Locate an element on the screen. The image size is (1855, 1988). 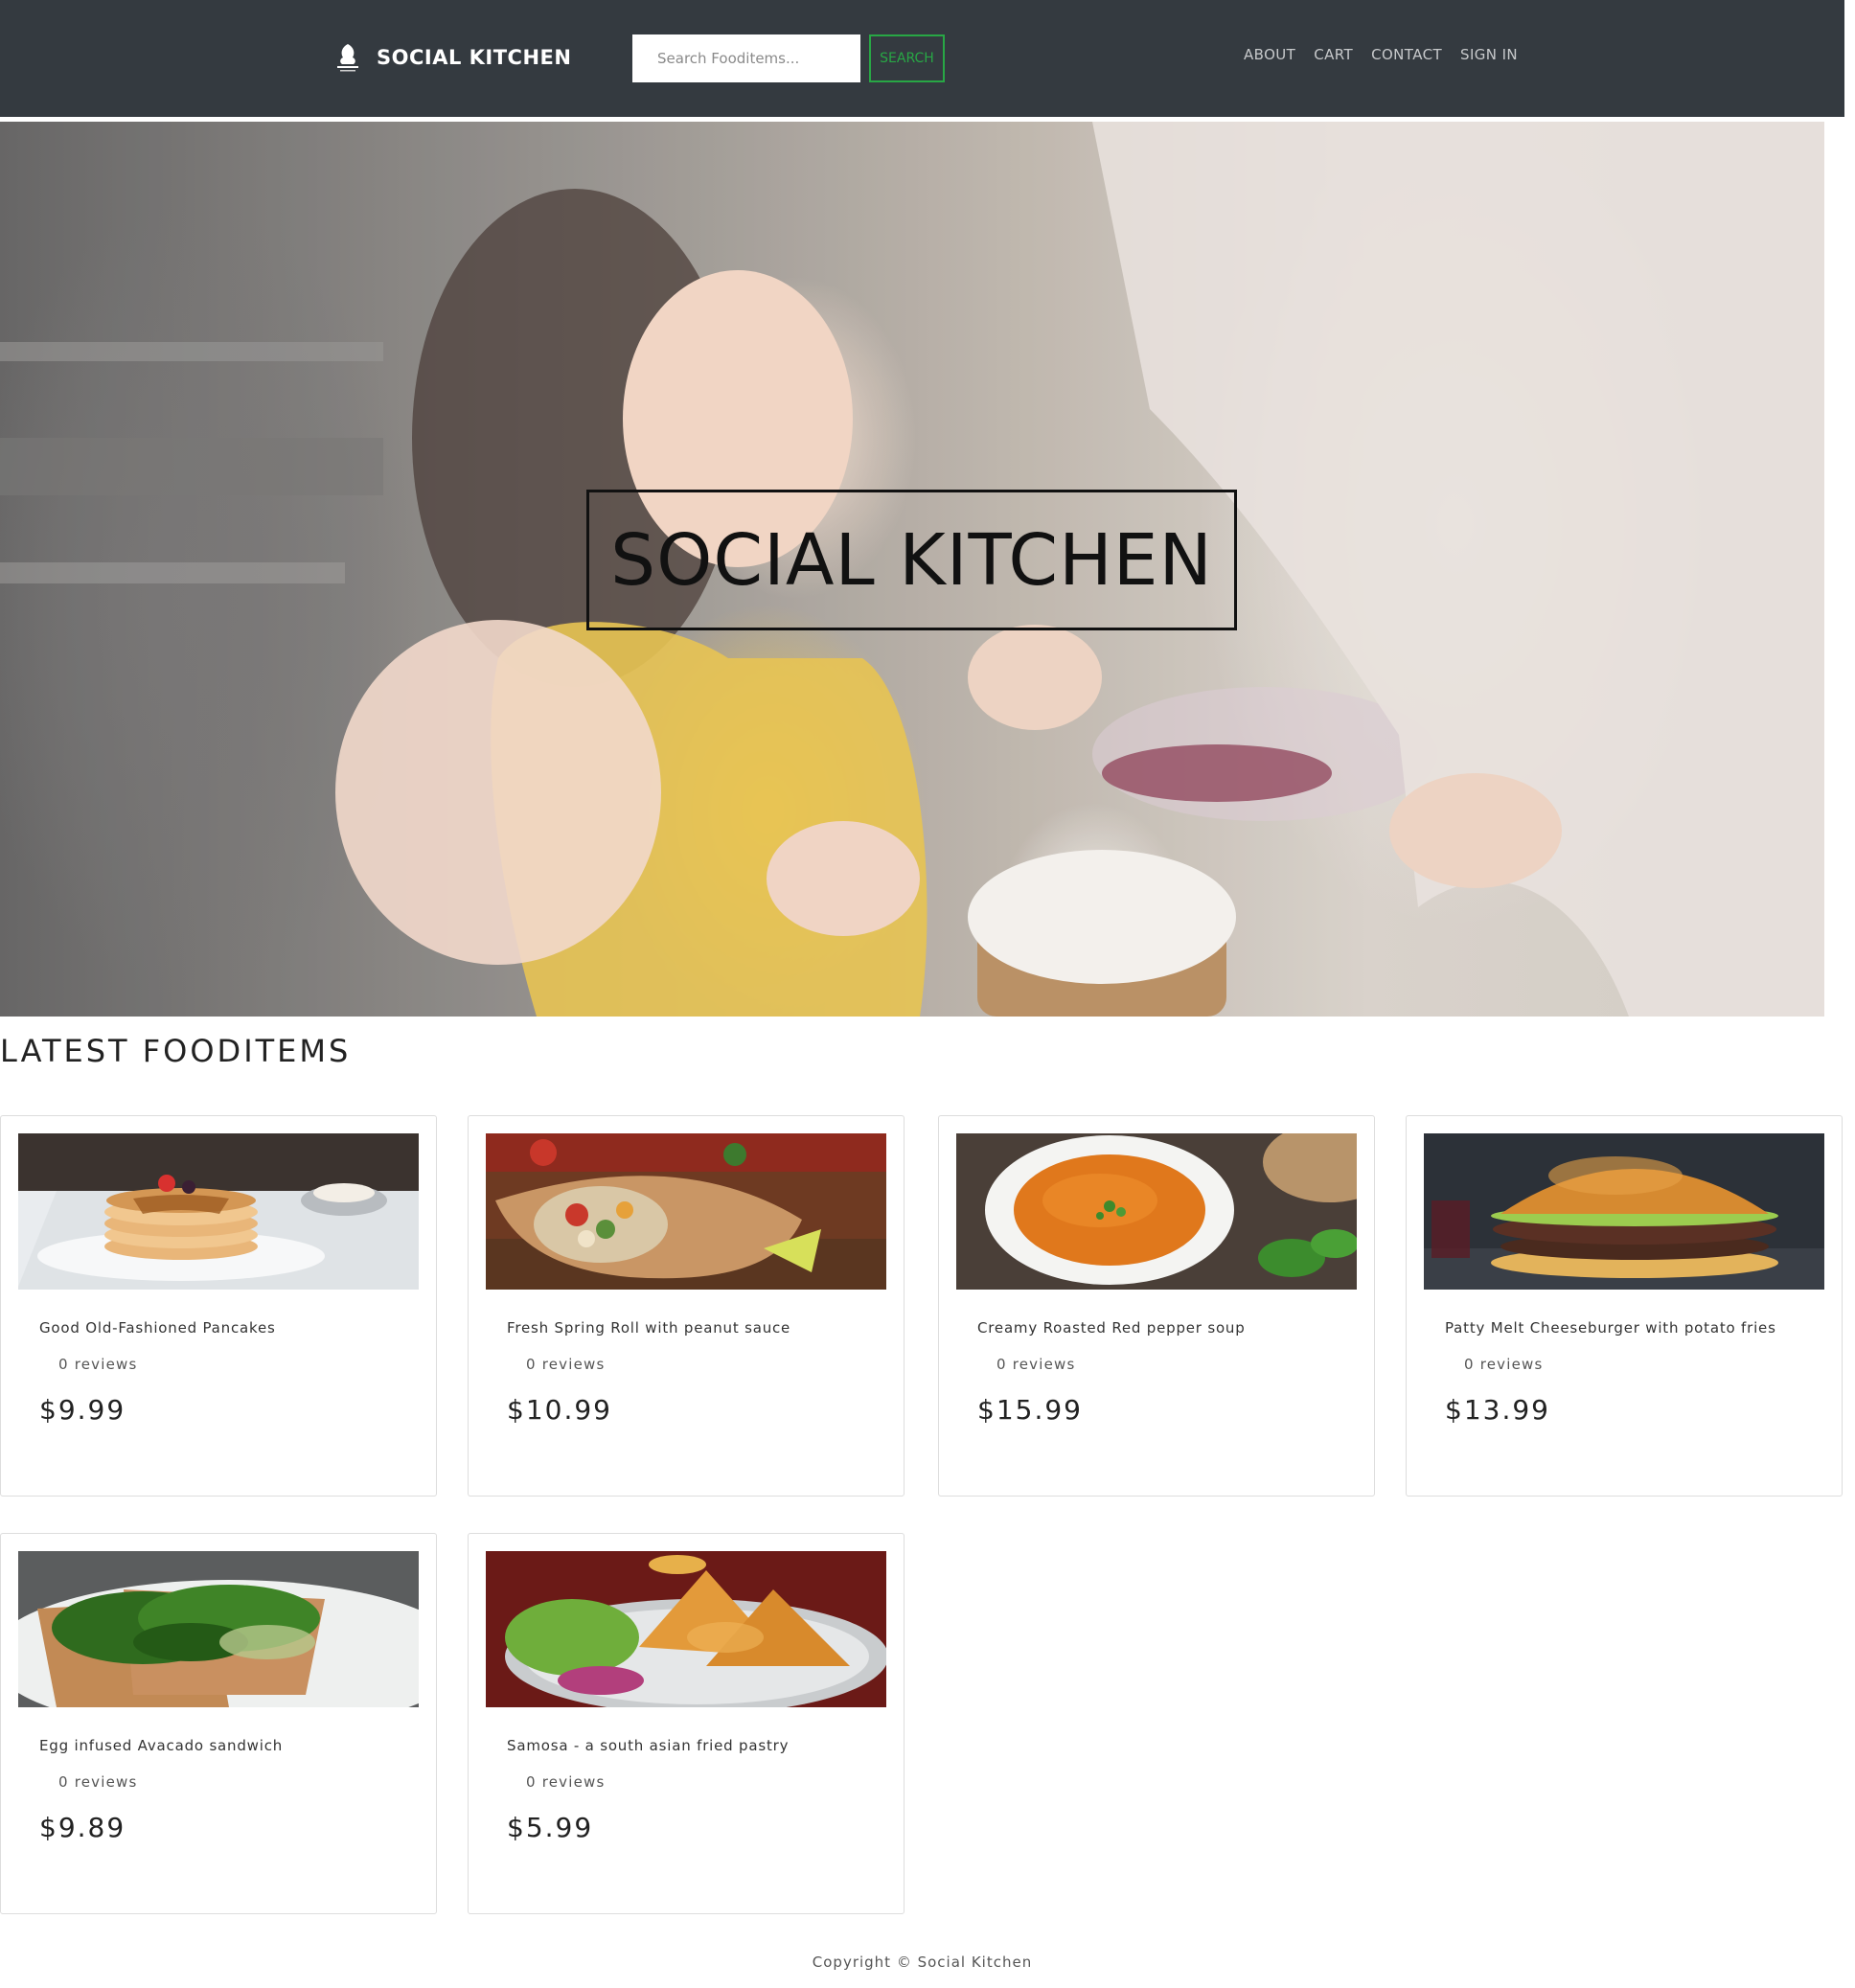
food-name: Creamy Roasted Red pepper soup is located at coordinates (1111, 1328).